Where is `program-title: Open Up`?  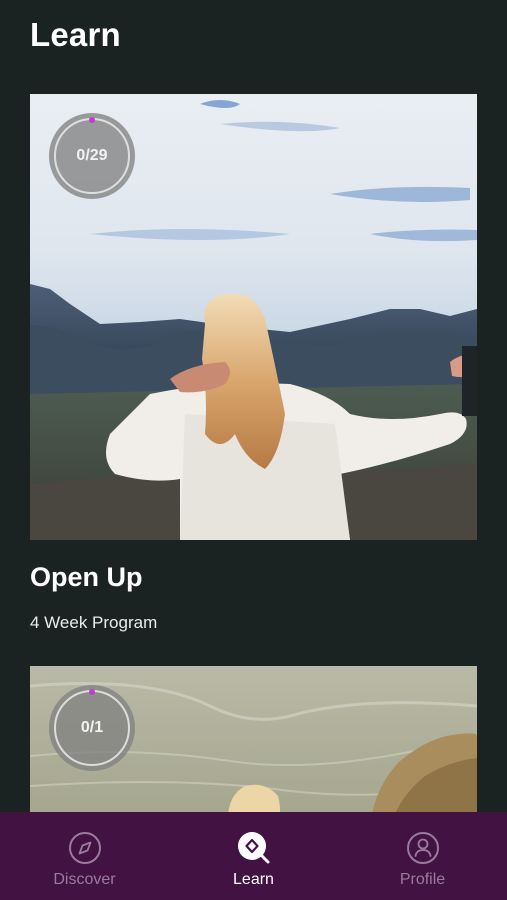
program-title: Open Up is located at coordinates (86, 577).